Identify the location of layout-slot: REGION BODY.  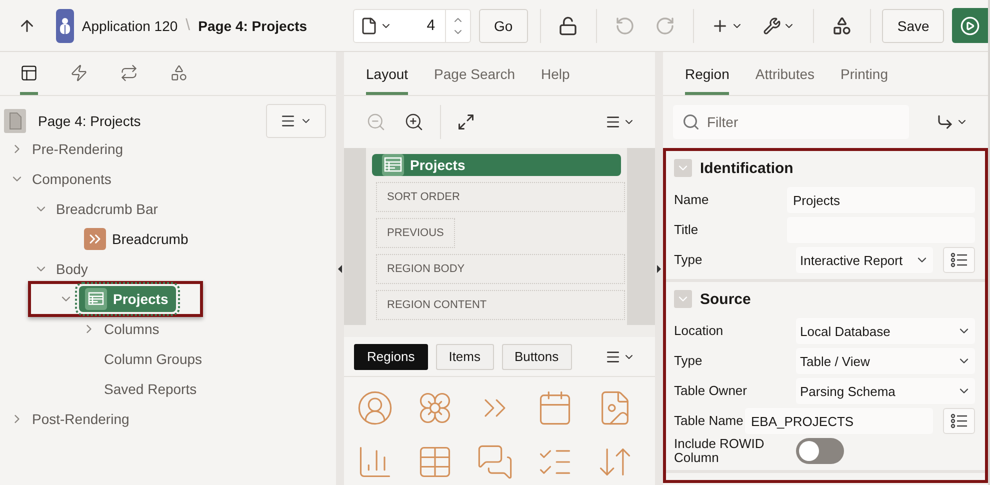
(500, 269).